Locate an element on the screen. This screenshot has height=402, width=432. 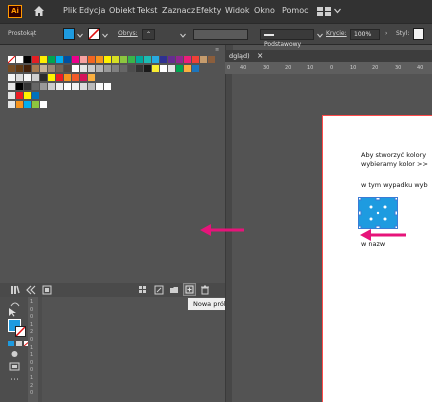
vertical-ruler: 1001201100120 is located at coordinates (33, 349).